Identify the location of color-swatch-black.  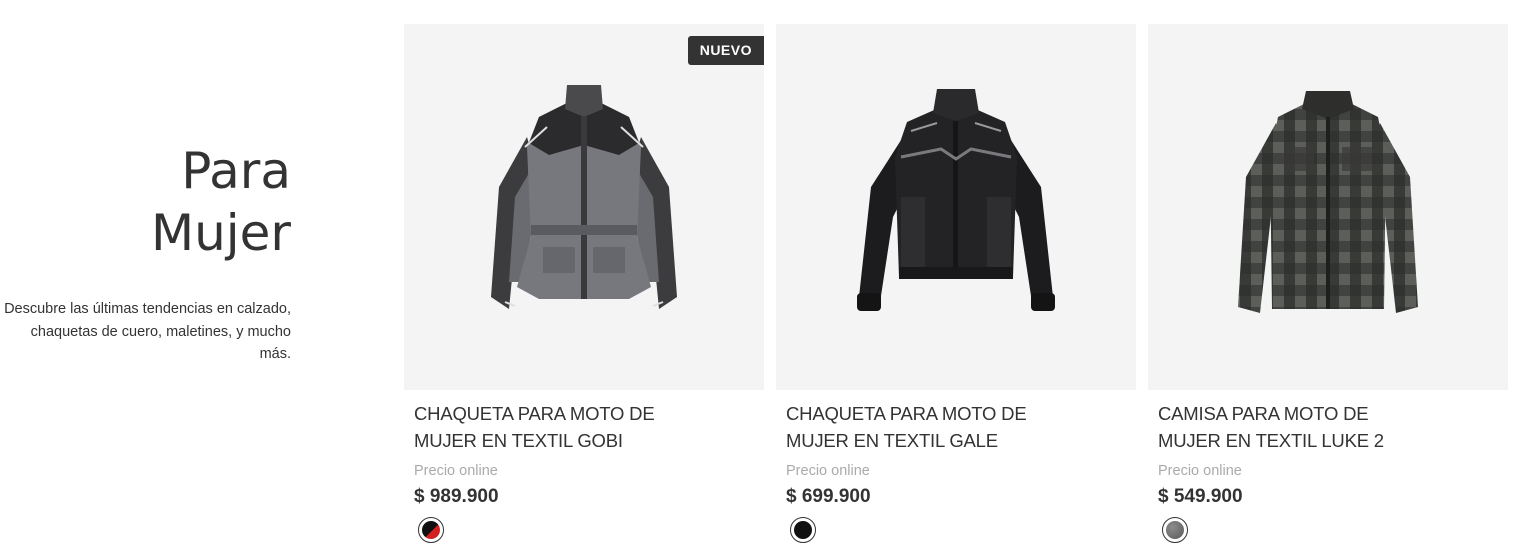
(803, 530).